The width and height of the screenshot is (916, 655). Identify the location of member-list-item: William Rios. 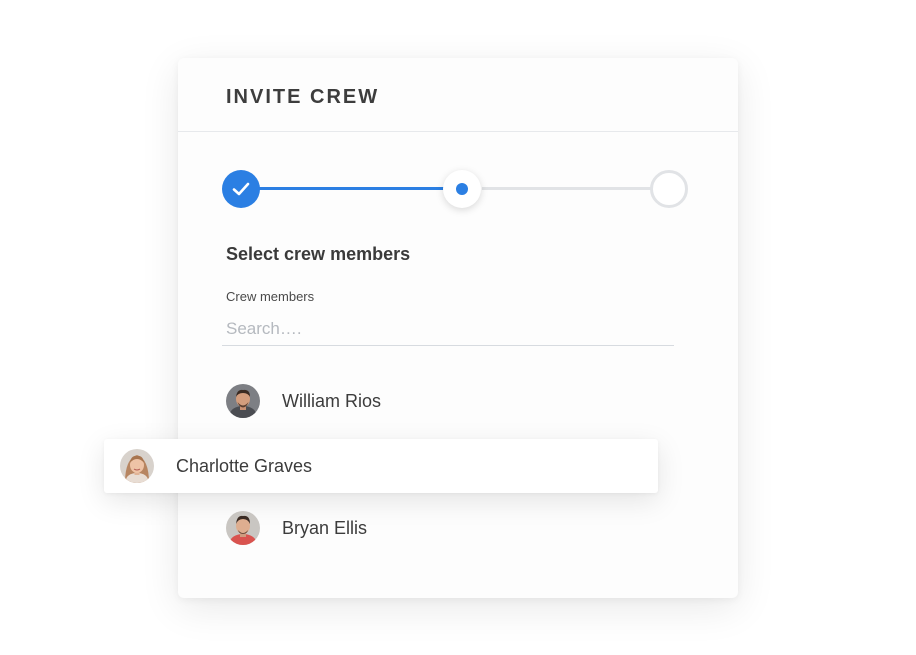
(303, 401).